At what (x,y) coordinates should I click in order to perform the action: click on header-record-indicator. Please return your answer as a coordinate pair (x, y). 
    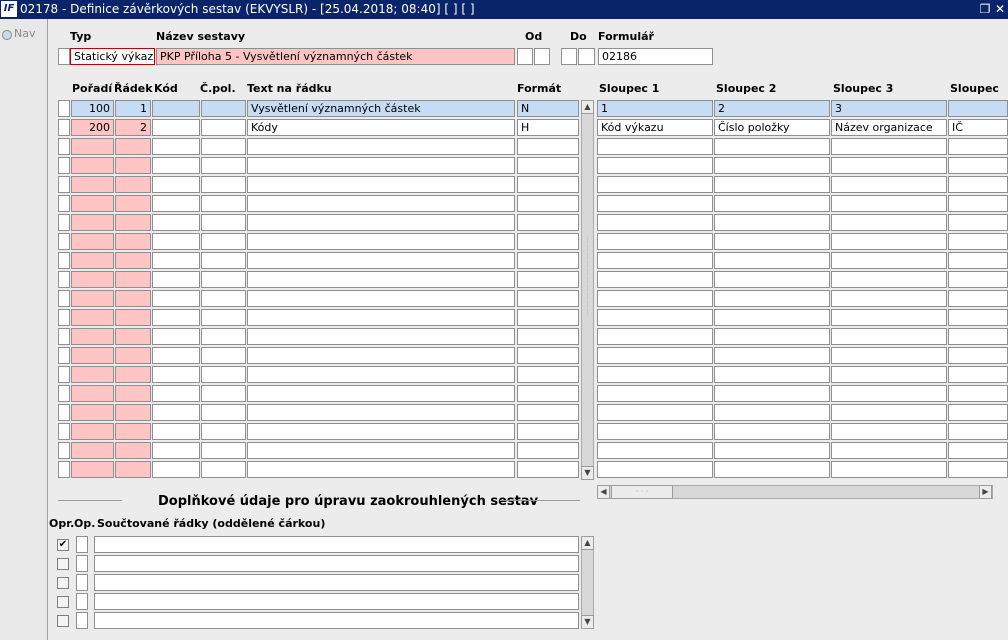
    Looking at the image, I should click on (64, 56).